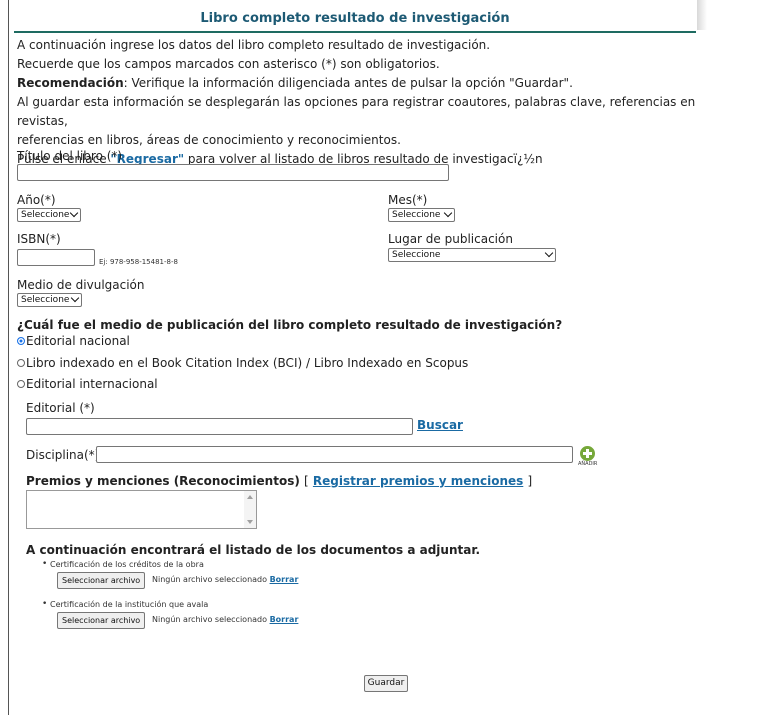  What do you see at coordinates (450, 239) in the screenshot?
I see `lugar-label: Lugar de publicación` at bounding box center [450, 239].